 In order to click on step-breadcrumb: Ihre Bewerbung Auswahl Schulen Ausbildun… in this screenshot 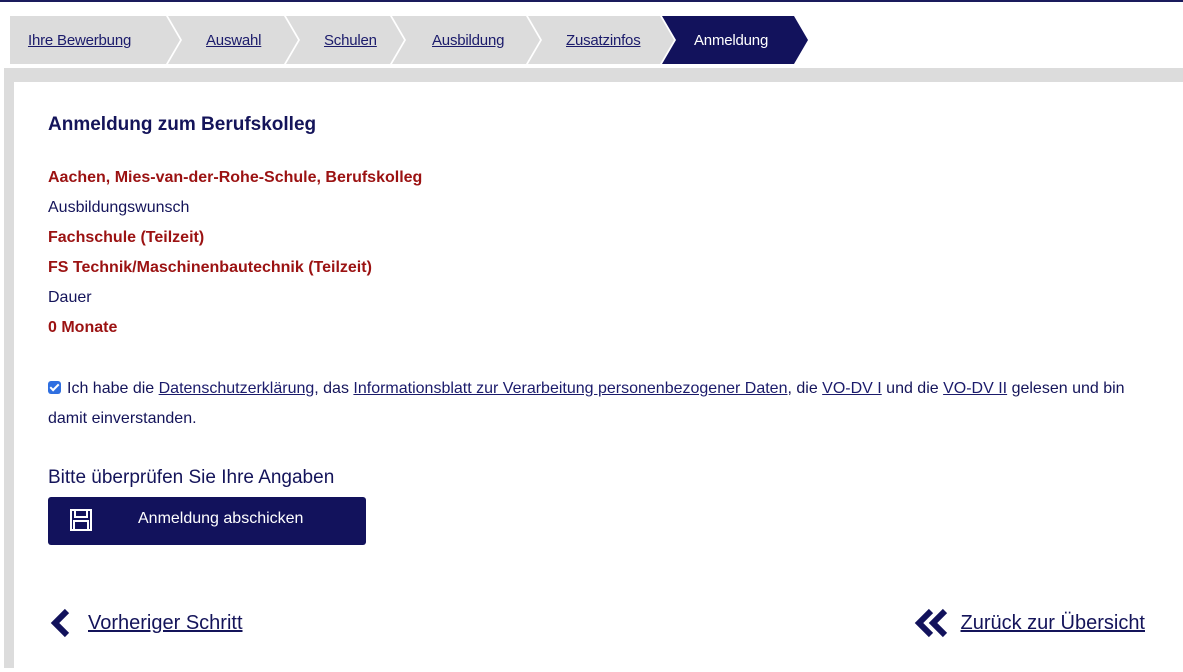, I will do `click(409, 40)`.